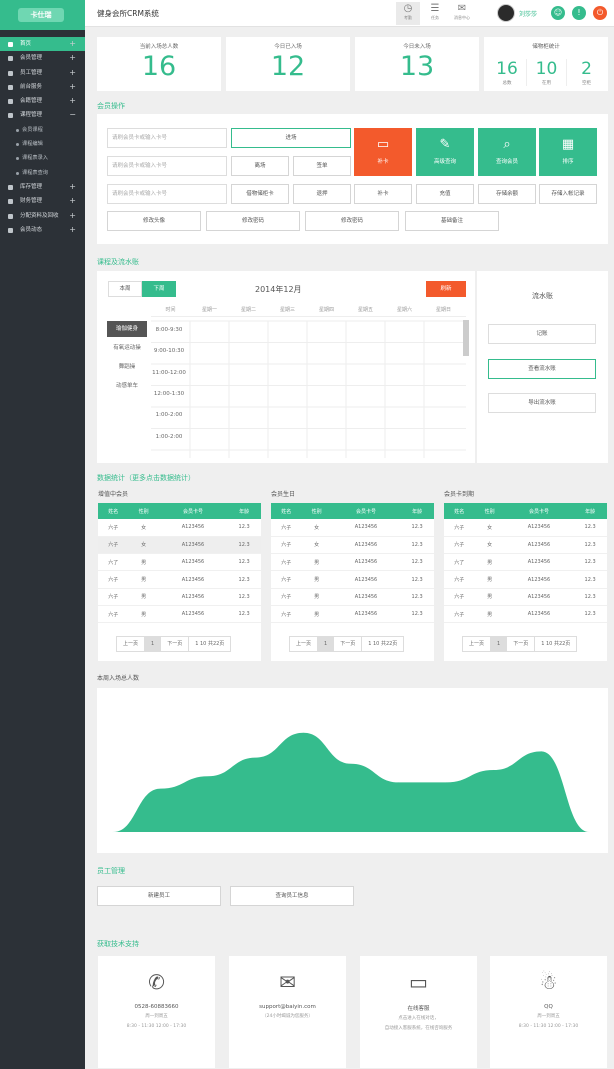 This screenshot has height=1069, width=614. I want to click on sidebar-item: 库存管理 +, so click(42, 187).